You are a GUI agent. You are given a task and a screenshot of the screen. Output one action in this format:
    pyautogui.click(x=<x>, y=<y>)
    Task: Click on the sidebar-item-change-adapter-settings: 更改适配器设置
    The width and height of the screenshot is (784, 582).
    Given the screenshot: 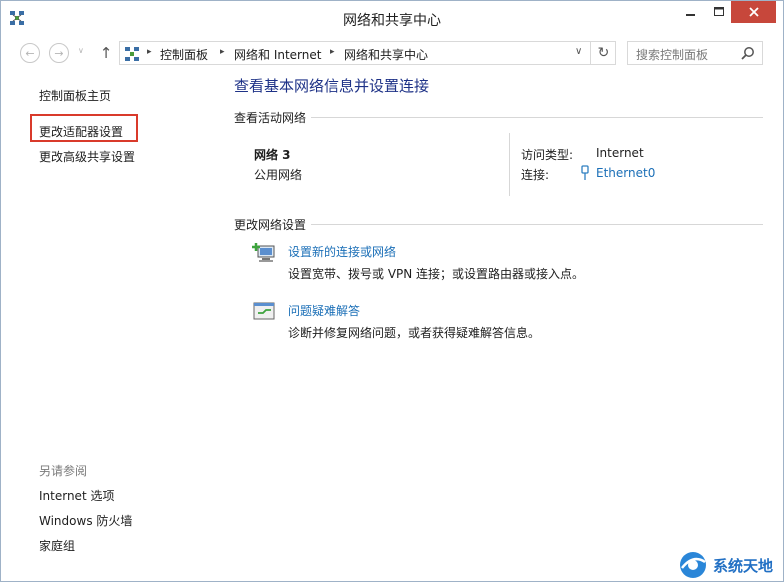 What is the action you would take?
    pyautogui.click(x=81, y=131)
    